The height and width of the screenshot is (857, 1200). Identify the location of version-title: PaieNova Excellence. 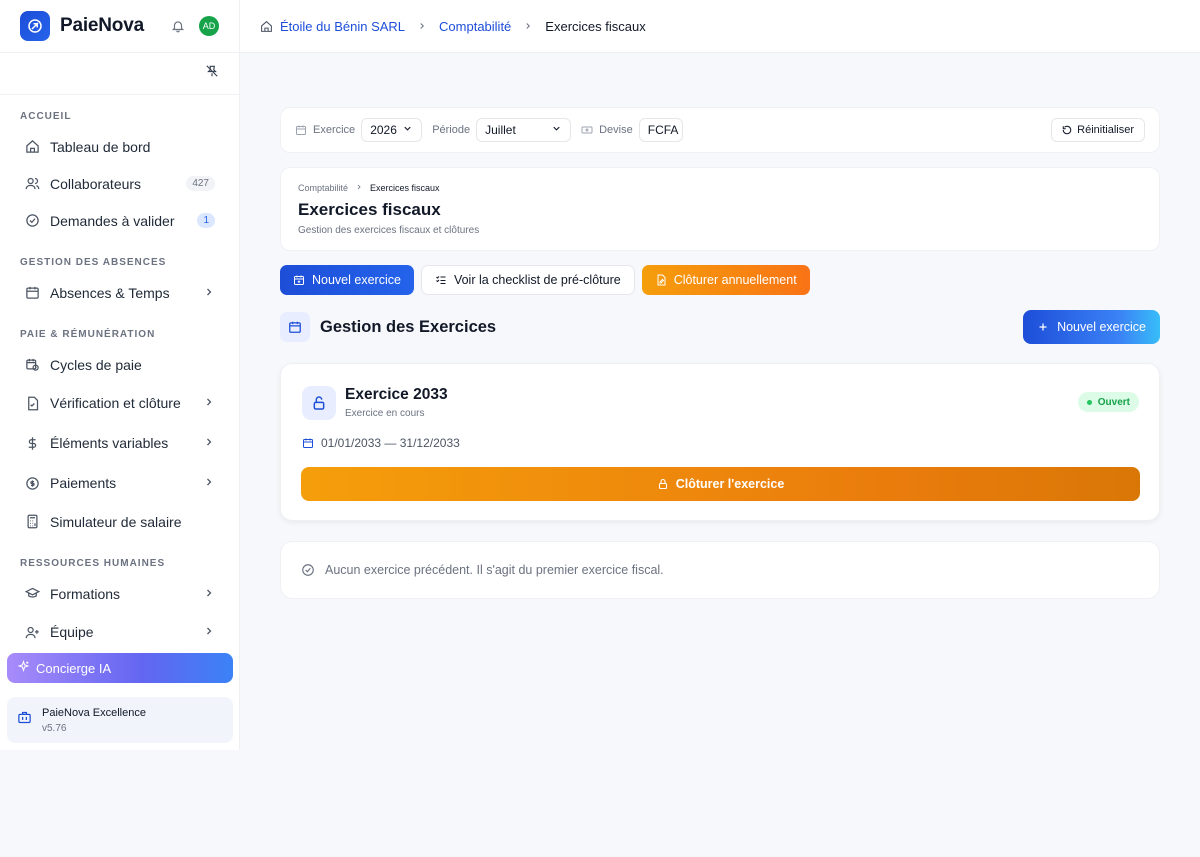
(94, 712).